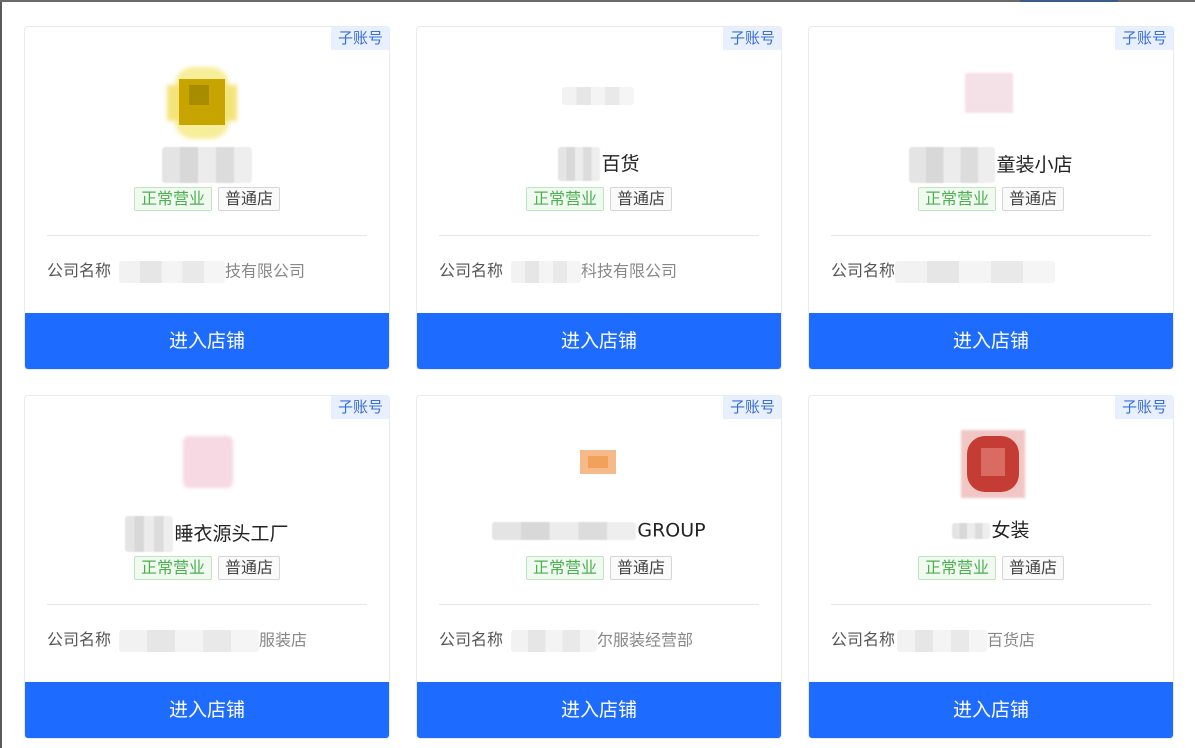 The width and height of the screenshot is (1195, 748). What do you see at coordinates (1069, 1) in the screenshot?
I see `window-top-accent` at bounding box center [1069, 1].